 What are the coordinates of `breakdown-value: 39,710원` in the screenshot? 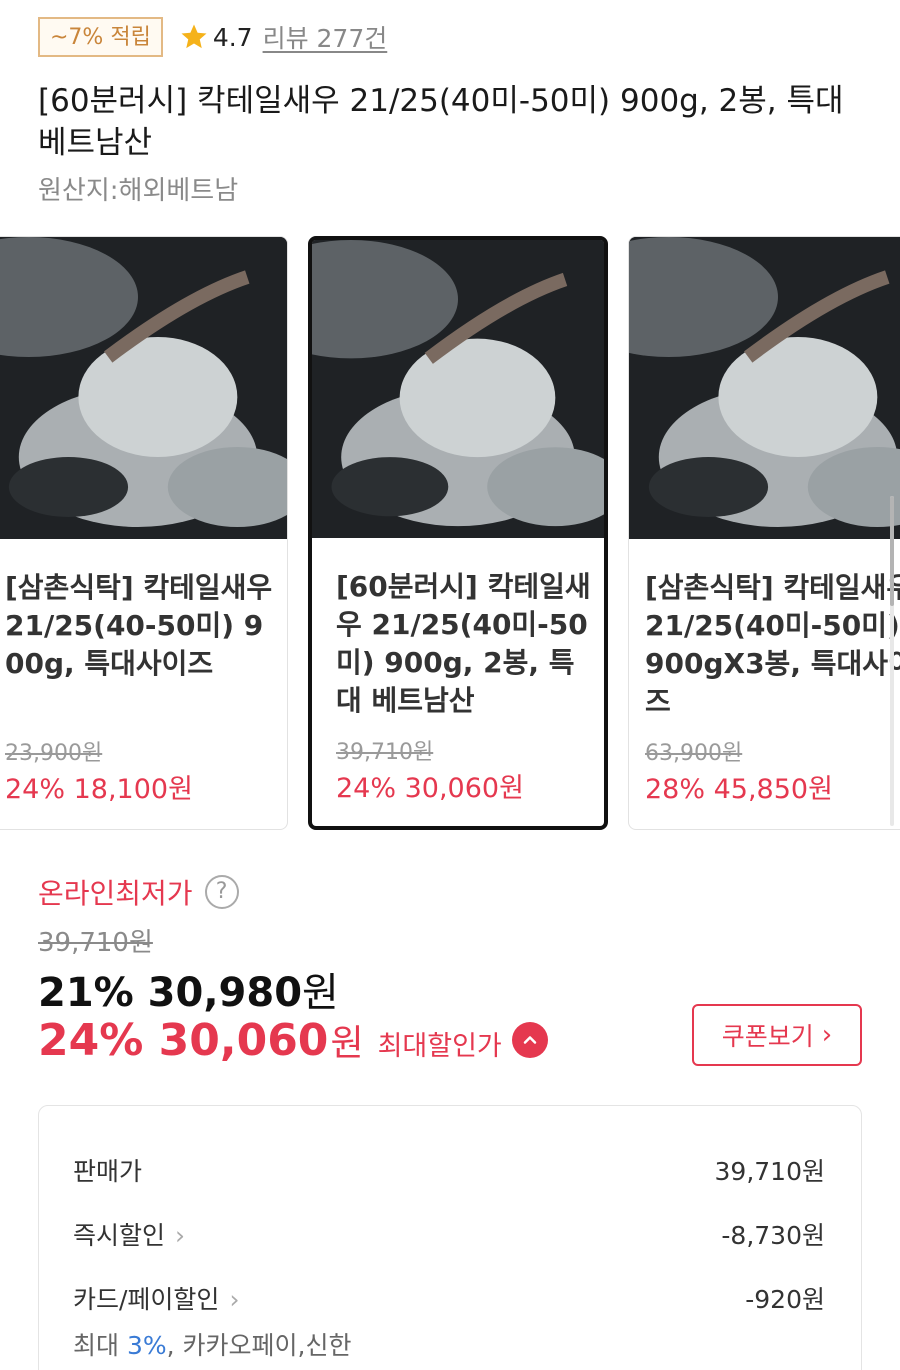 It's located at (769, 1171).